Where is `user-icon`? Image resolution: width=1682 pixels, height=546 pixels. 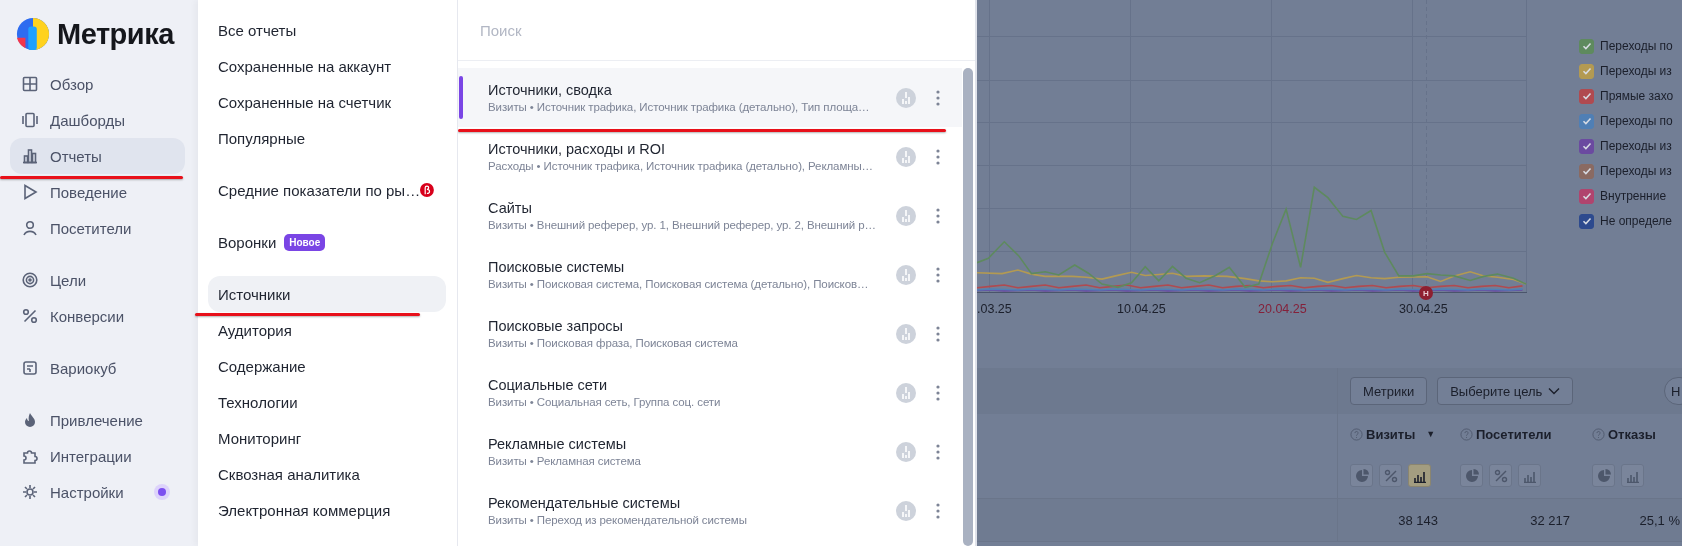
user-icon is located at coordinates (30, 228).